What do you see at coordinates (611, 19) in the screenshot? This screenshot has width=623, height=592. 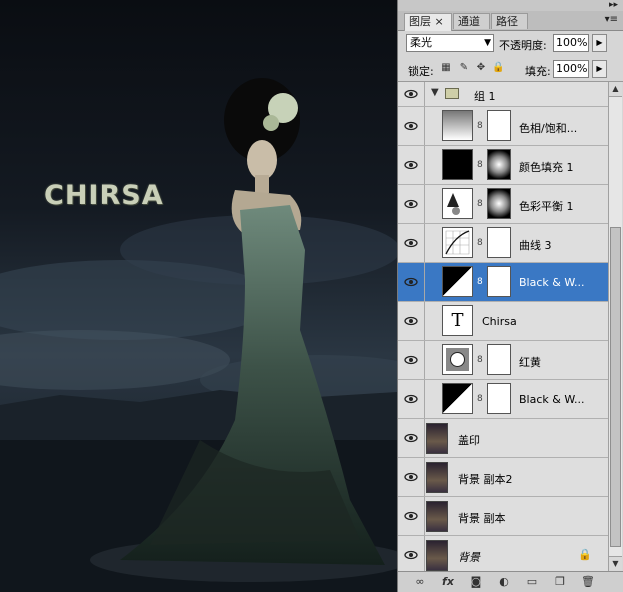 I see `panel-menu-icon: ▾≡` at bounding box center [611, 19].